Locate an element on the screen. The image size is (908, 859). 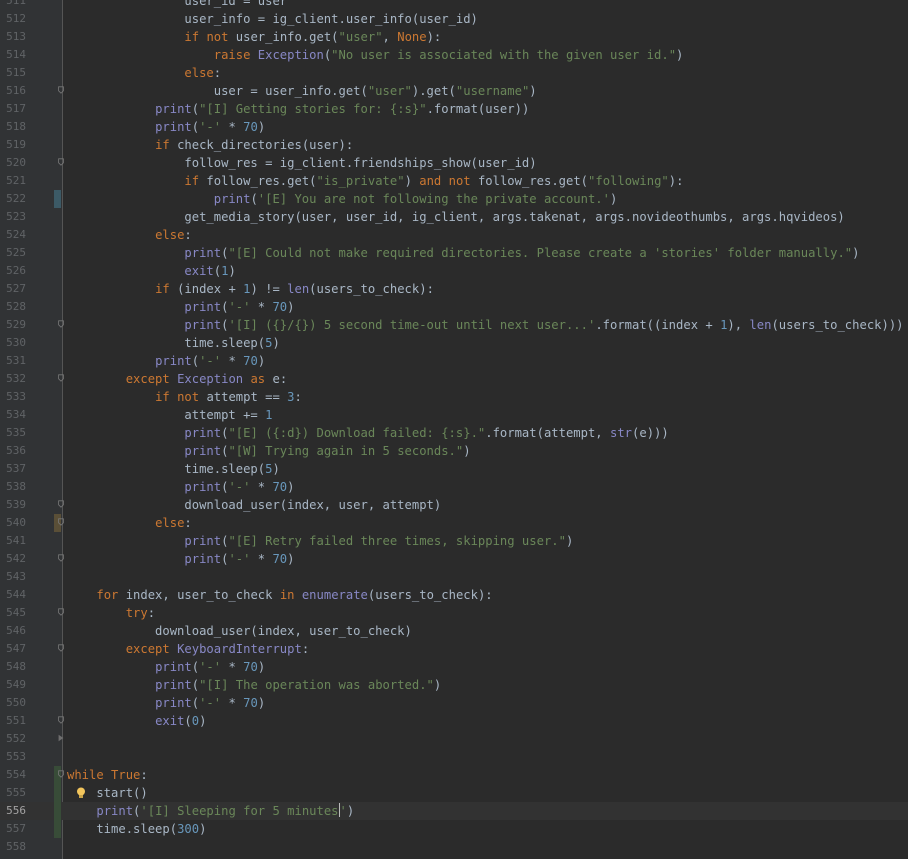
line-number: 531 is located at coordinates (13, 361).